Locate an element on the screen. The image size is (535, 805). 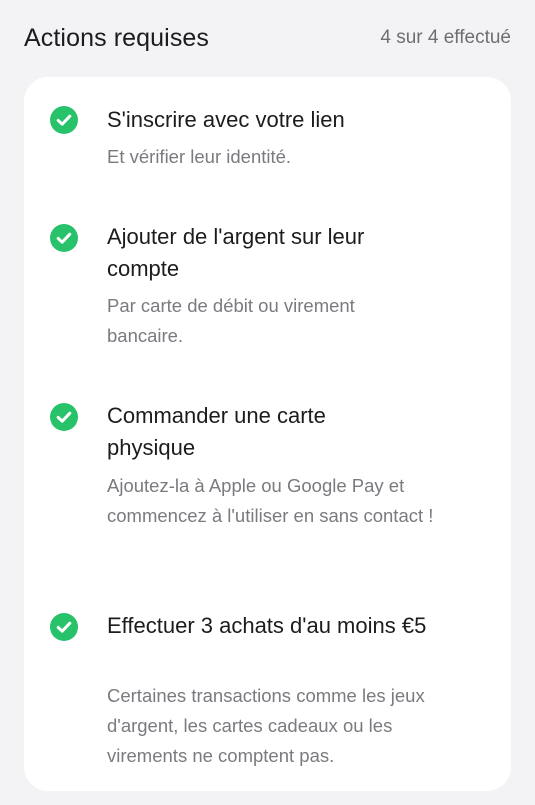
task-description: Et vérifier leur identité. is located at coordinates (199, 156).